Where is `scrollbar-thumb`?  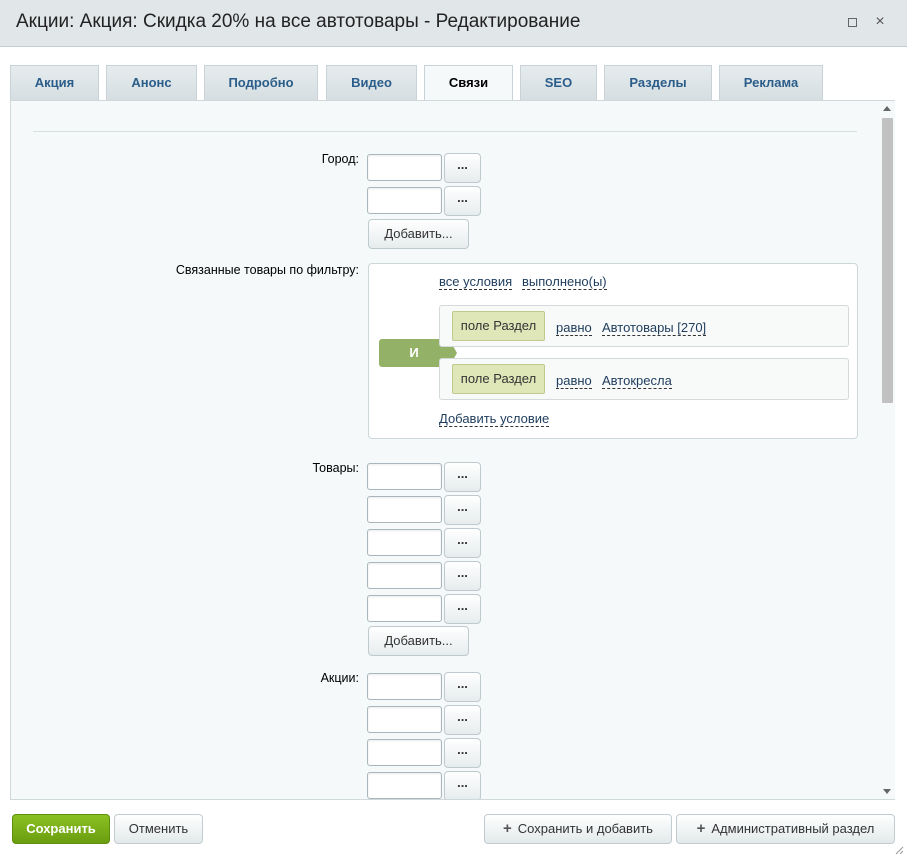
scrollbar-thumb is located at coordinates (887, 260).